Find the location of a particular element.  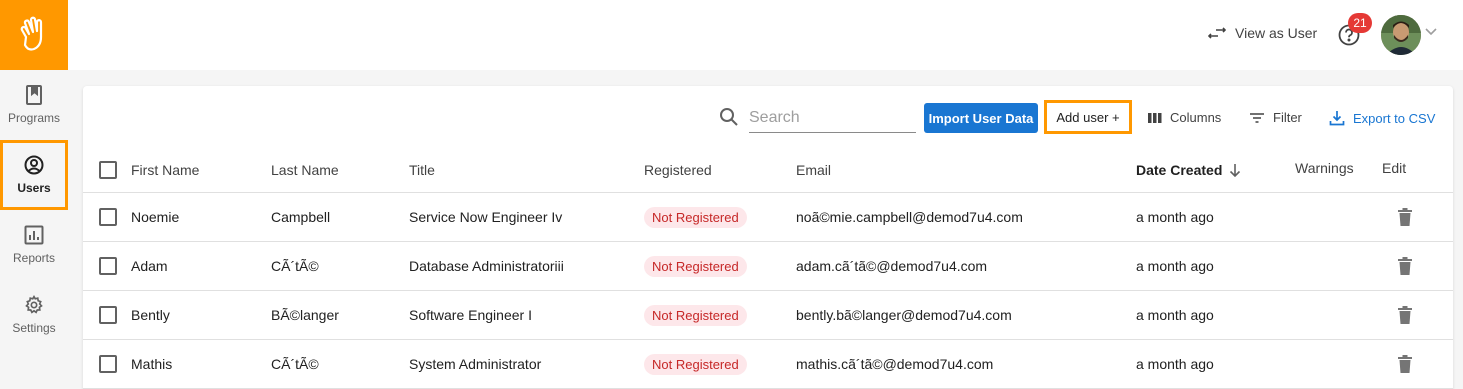

export-csv-label: Export to CSV is located at coordinates (1394, 118).